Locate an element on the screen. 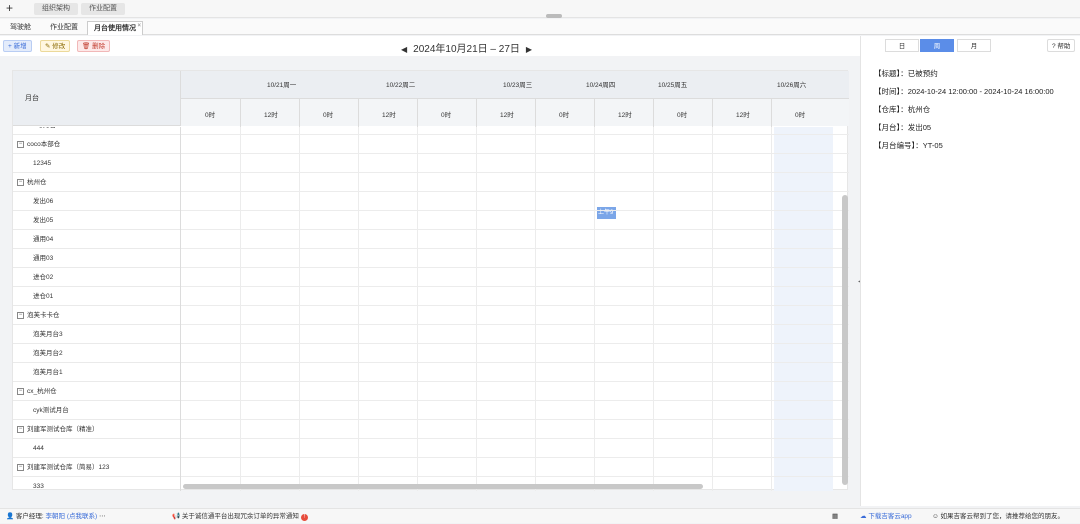 The height and width of the screenshot is (524, 1080). dock-row: 发出06 is located at coordinates (96, 201).